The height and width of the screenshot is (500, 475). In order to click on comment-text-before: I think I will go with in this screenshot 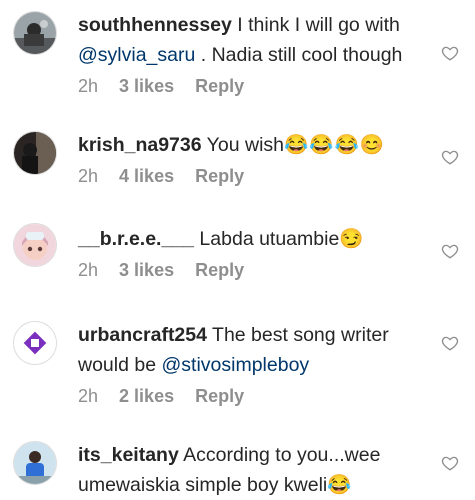, I will do `click(315, 25)`.